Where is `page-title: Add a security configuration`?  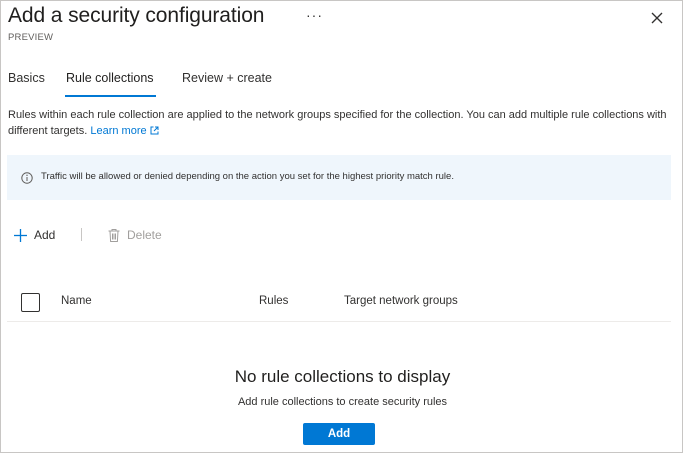 page-title: Add a security configuration is located at coordinates (136, 15).